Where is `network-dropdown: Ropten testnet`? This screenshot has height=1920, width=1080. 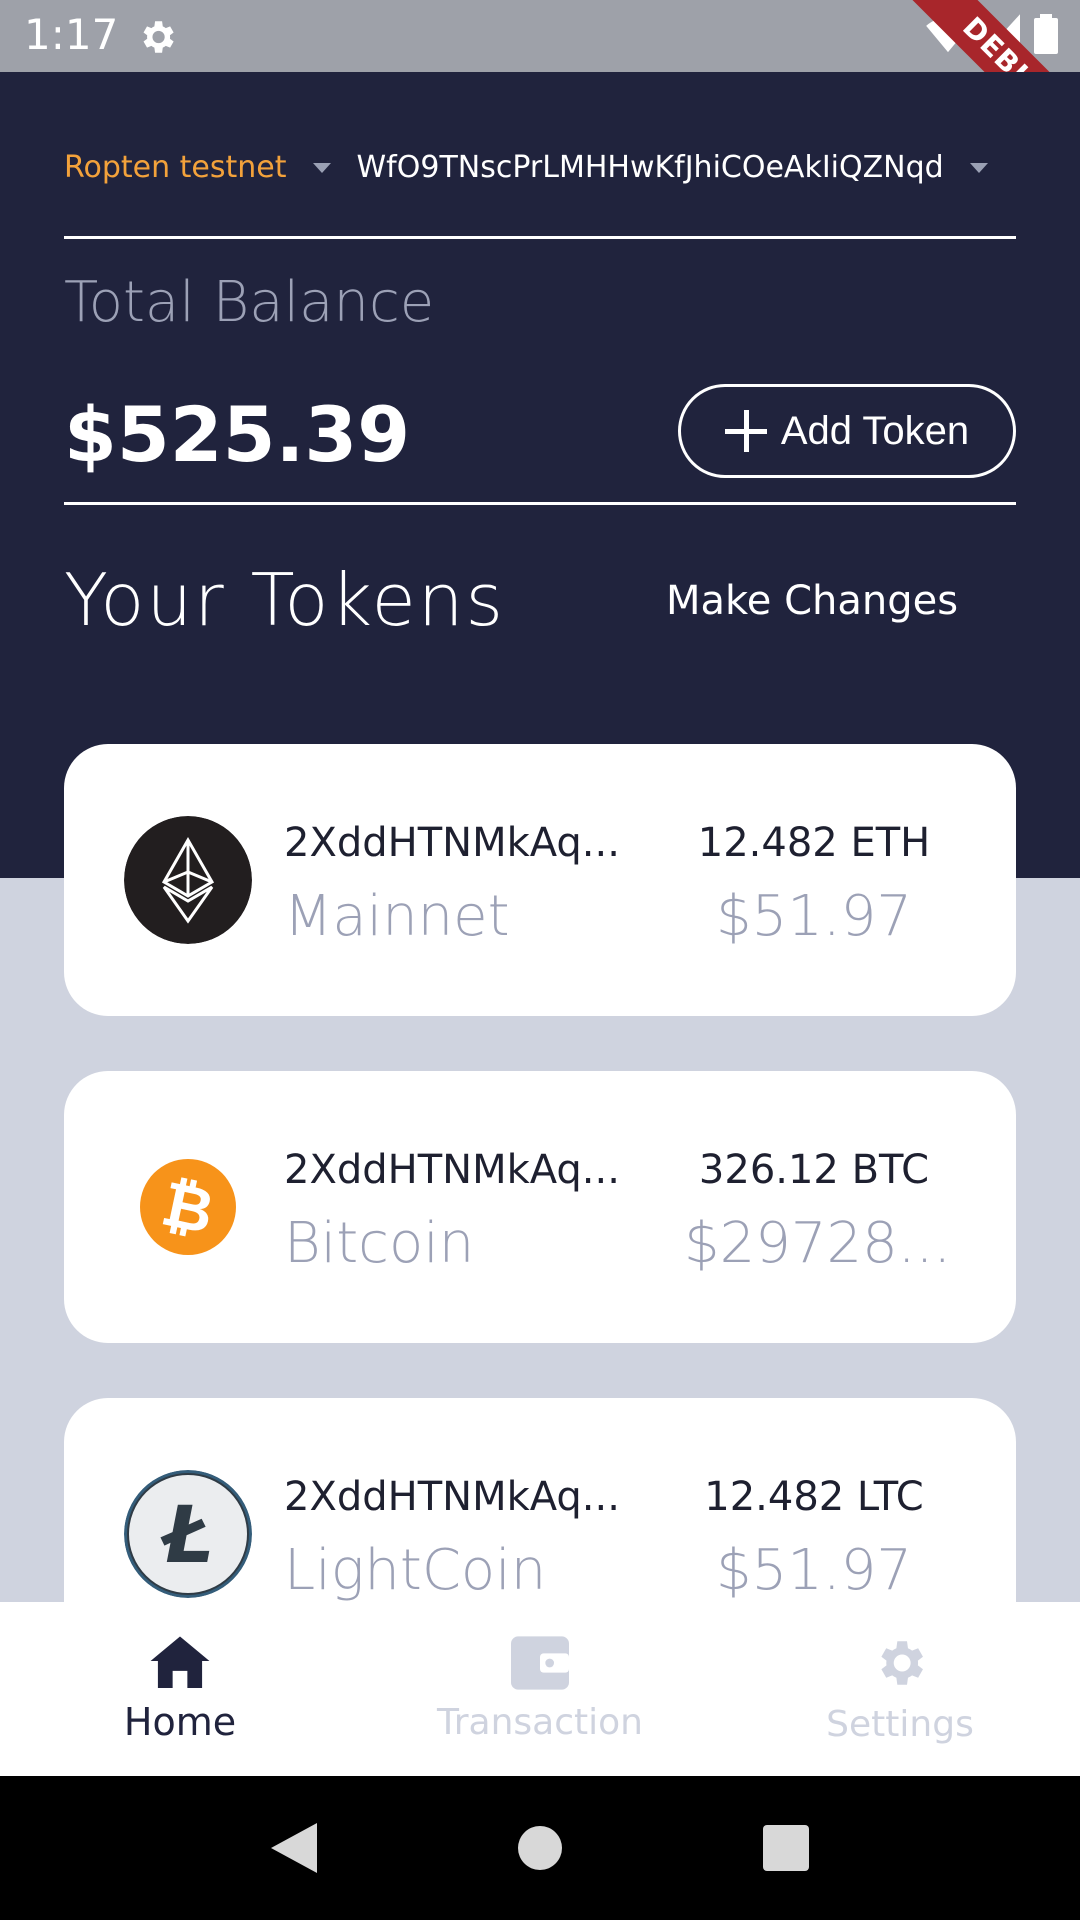 network-dropdown: Ropten testnet is located at coordinates (175, 167).